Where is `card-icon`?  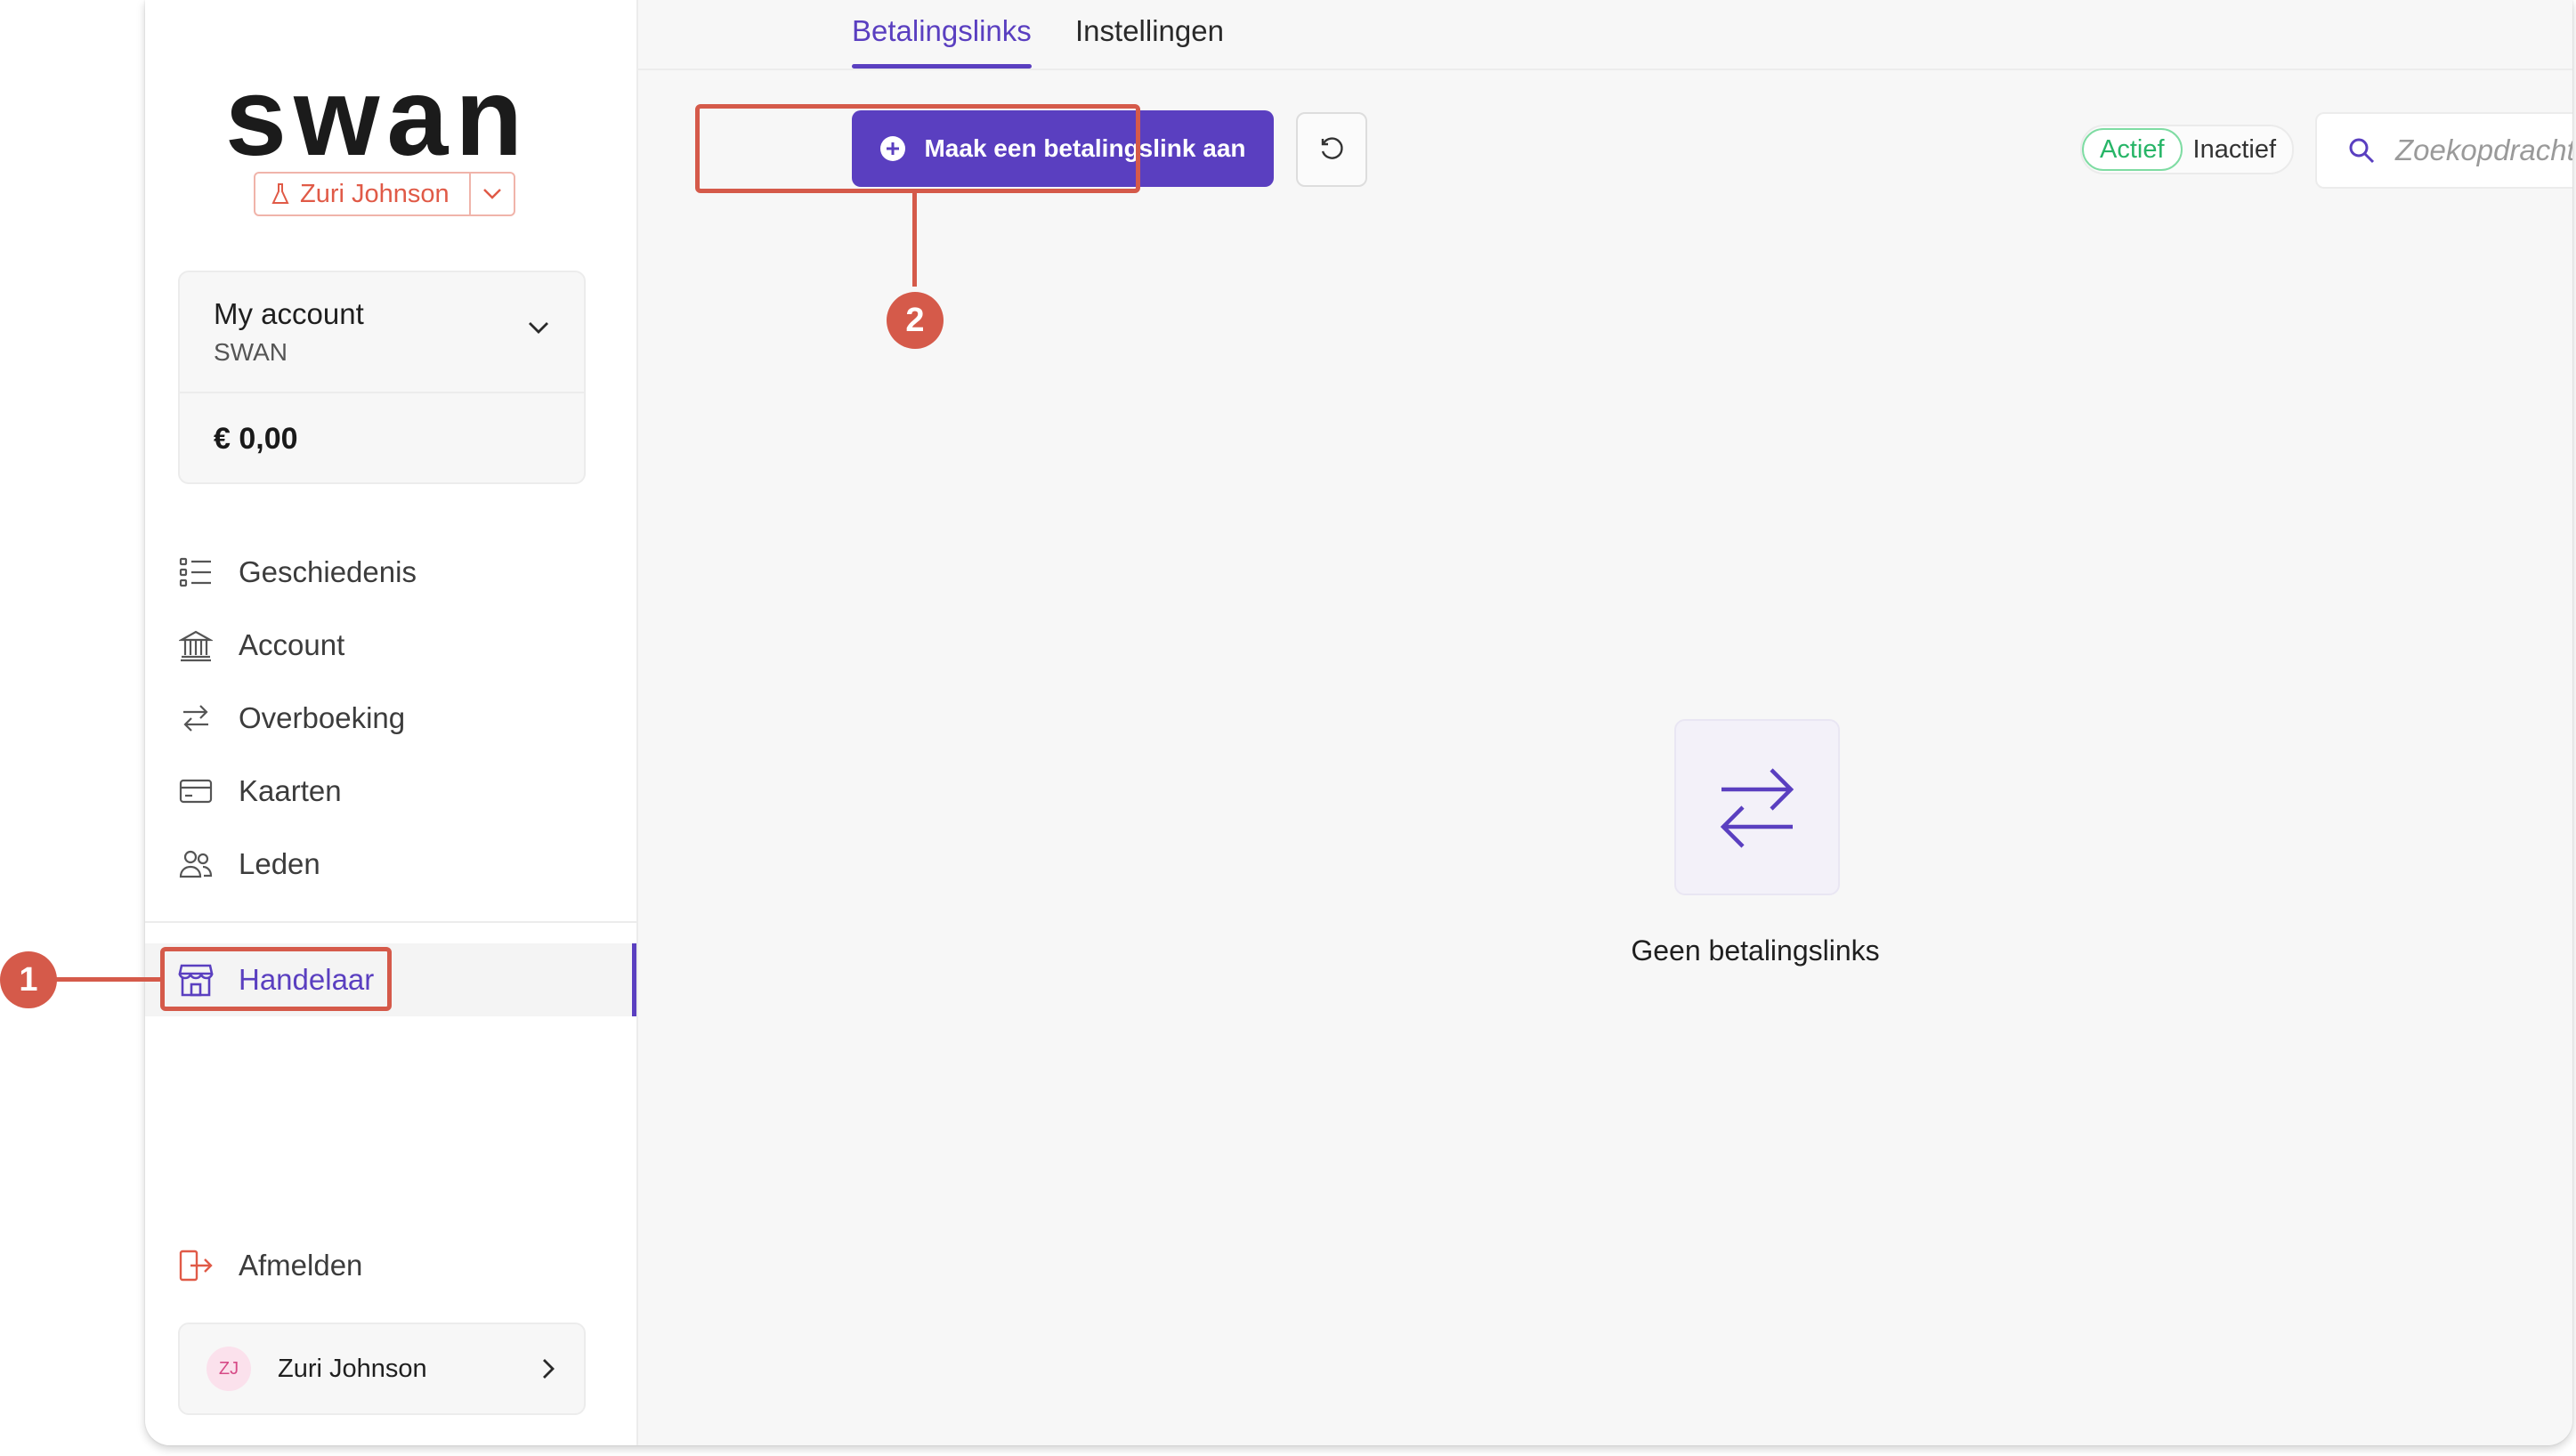
card-icon is located at coordinates (196, 791).